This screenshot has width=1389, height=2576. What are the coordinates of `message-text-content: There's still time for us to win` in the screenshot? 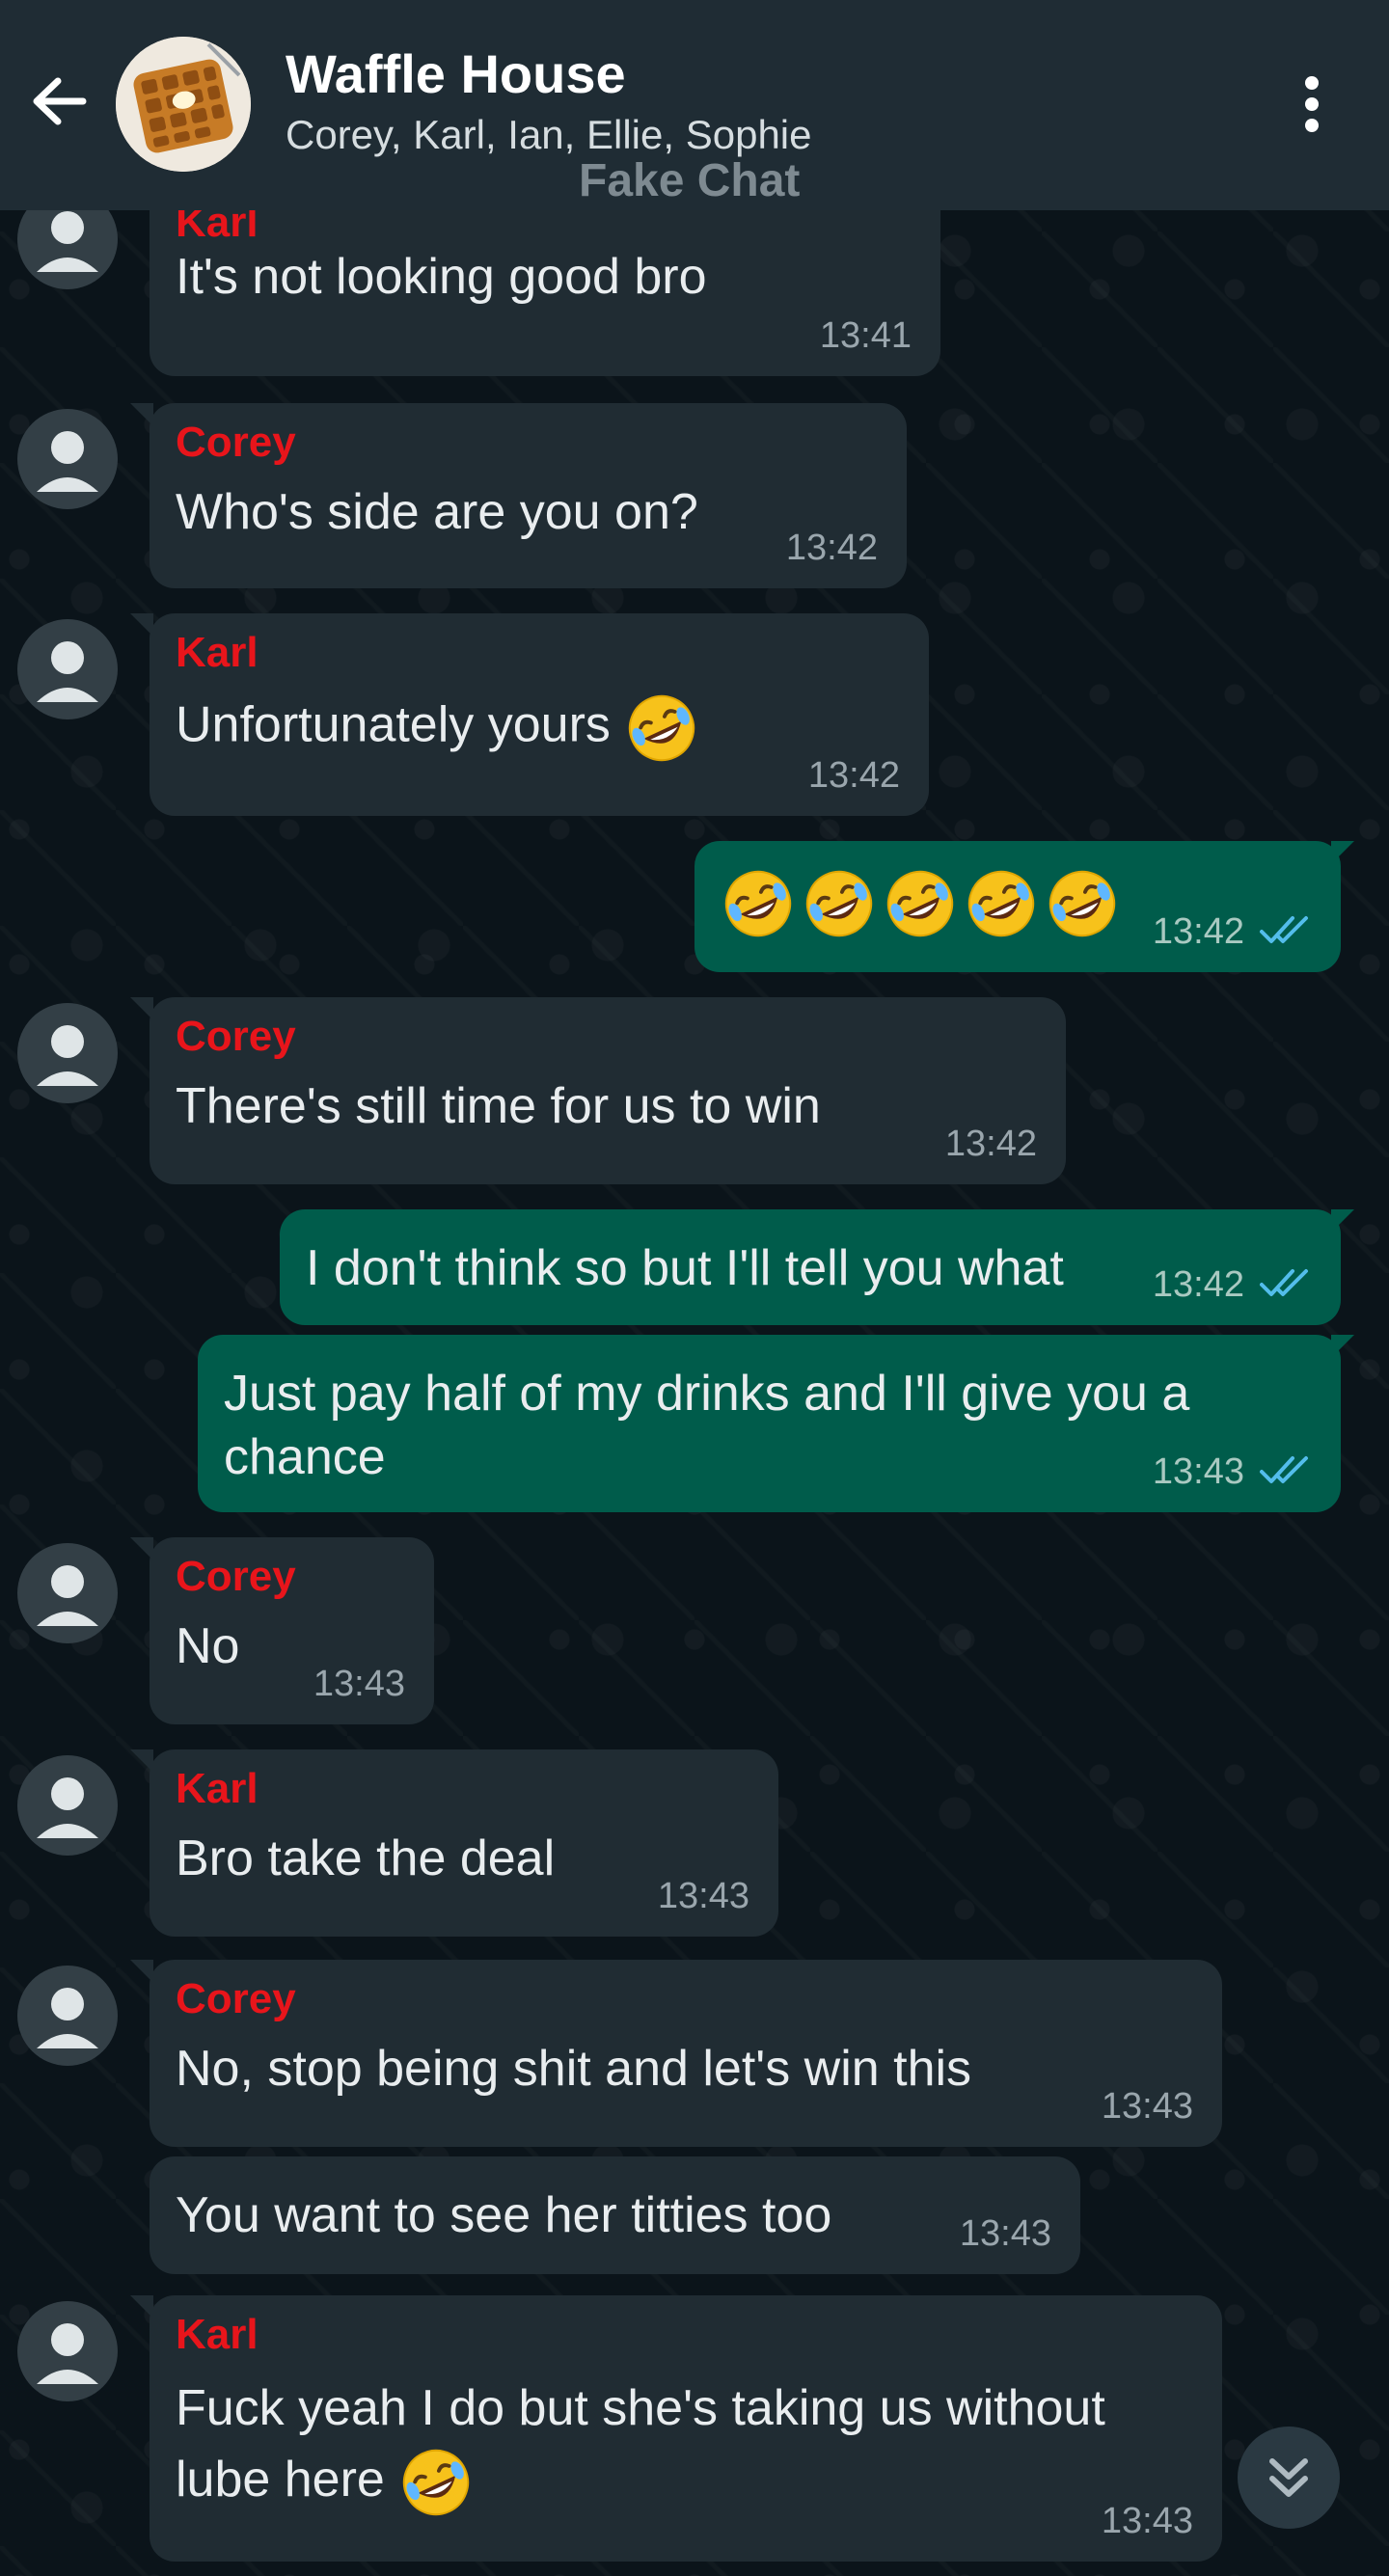 It's located at (498, 1106).